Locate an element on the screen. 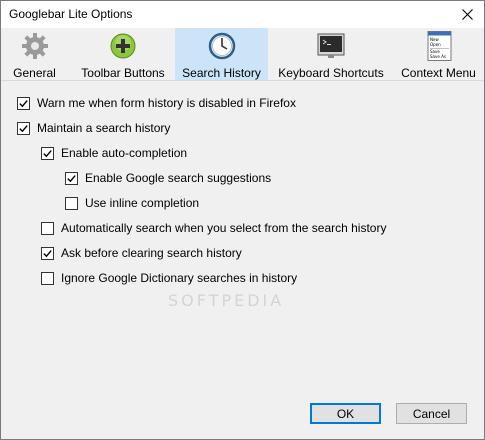  option-label: Enable Google search suggestions is located at coordinates (178, 178).